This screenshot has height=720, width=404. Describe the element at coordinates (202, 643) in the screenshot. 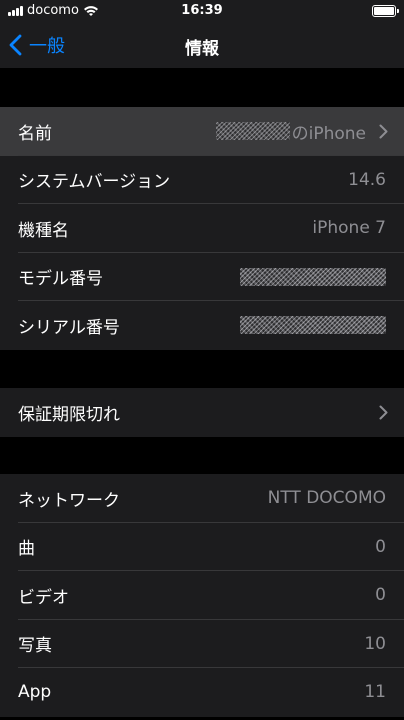

I see `photos-row: 写真 10` at that location.